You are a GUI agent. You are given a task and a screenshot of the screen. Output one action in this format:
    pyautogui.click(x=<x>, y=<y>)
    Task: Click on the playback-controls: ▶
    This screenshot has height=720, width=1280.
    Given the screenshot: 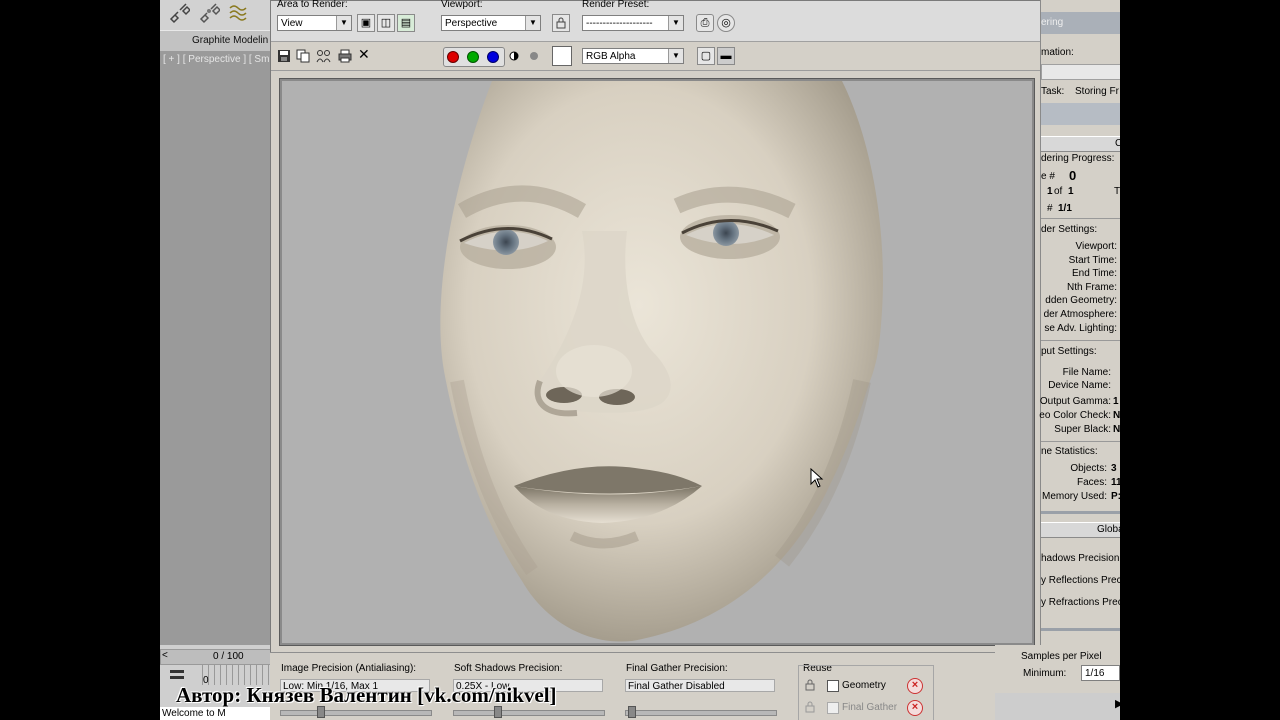 What is the action you would take?
    pyautogui.click(x=1057, y=706)
    